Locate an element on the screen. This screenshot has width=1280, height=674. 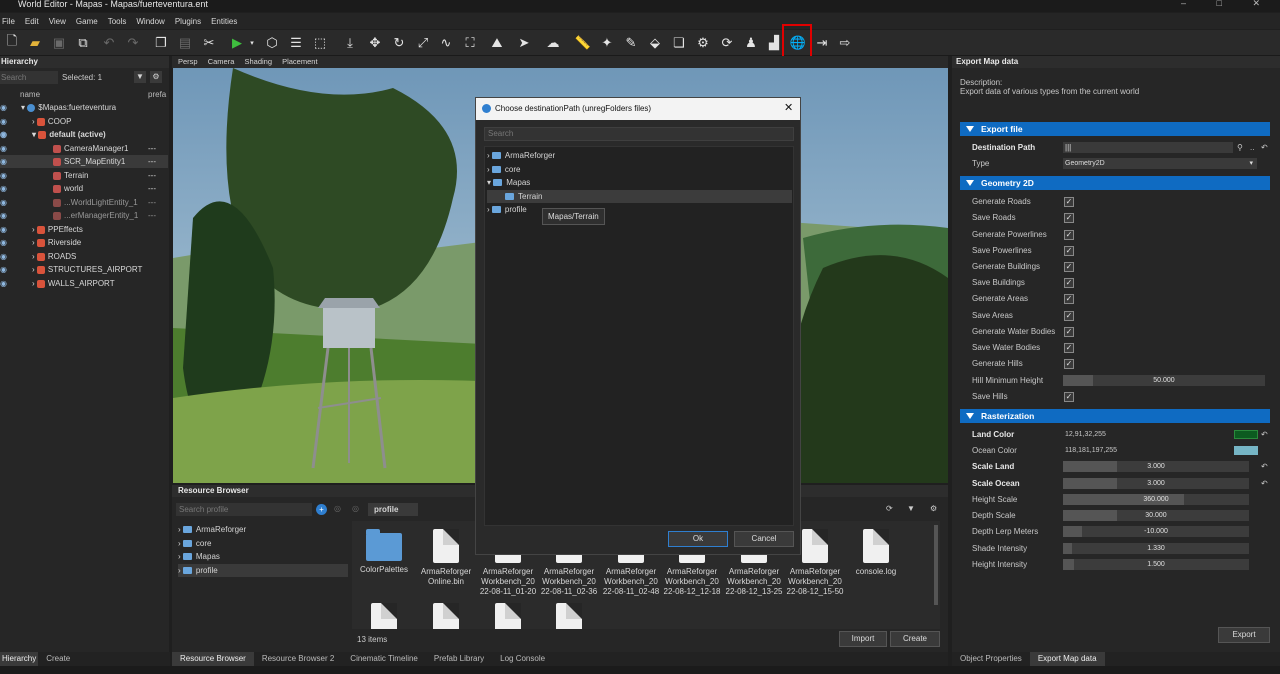
menu-entities: Entities is located at coordinates (224, 21).